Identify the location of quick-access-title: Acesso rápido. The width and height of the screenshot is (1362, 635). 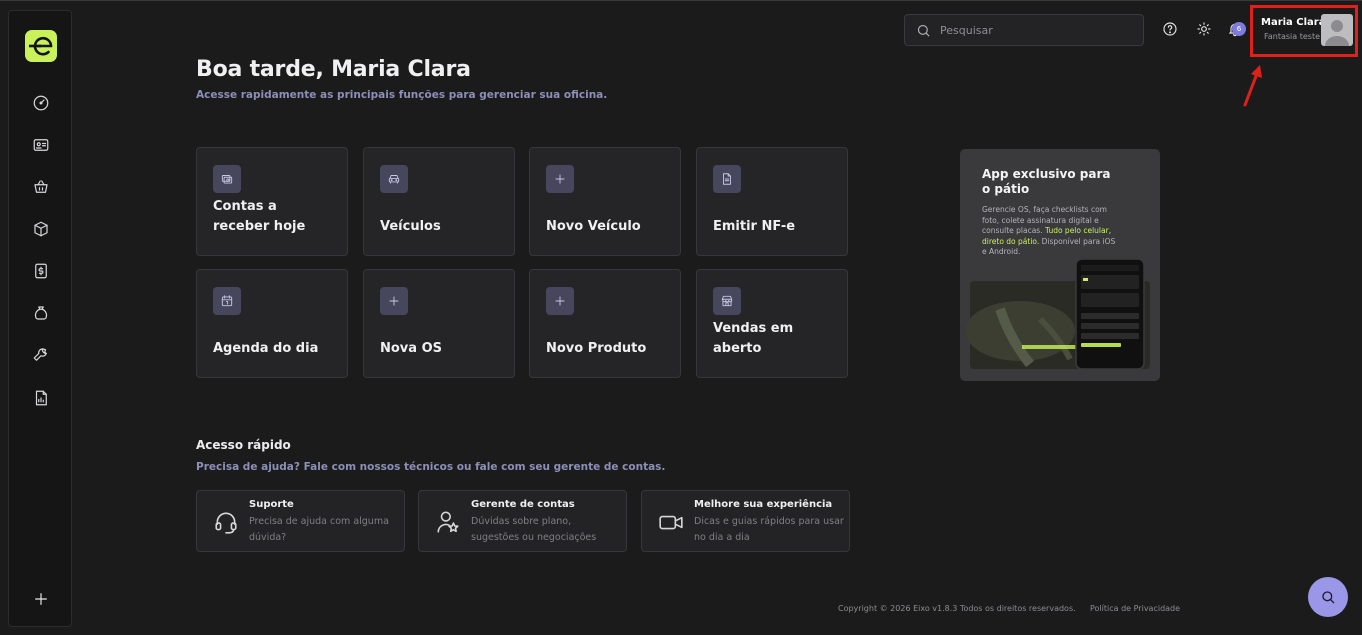
(243, 445).